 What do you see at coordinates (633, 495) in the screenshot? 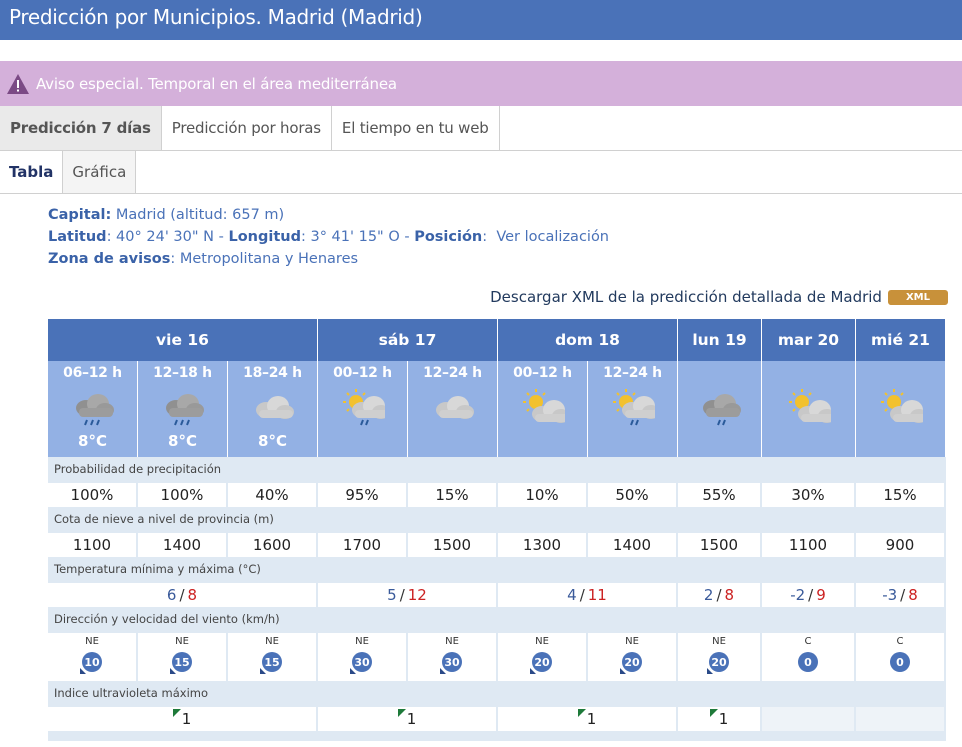
I see `precip-value: 50%` at bounding box center [633, 495].